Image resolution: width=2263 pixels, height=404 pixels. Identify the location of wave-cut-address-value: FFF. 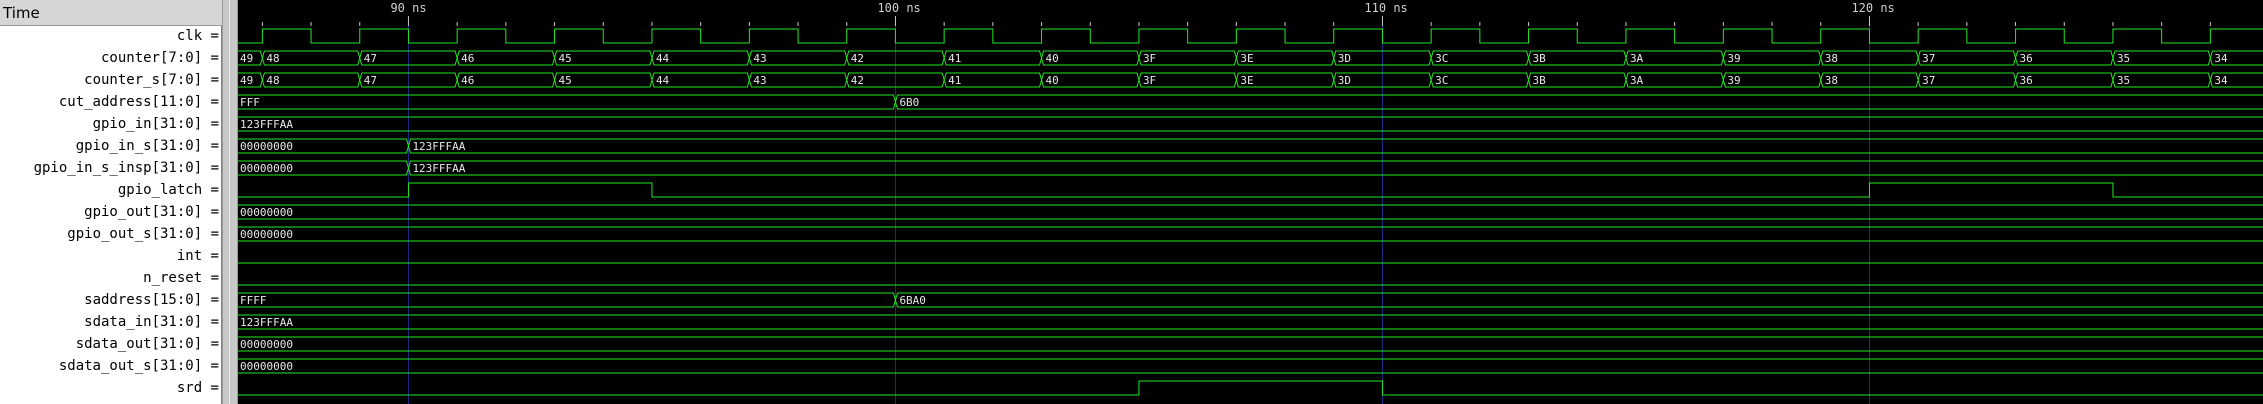
(250, 102).